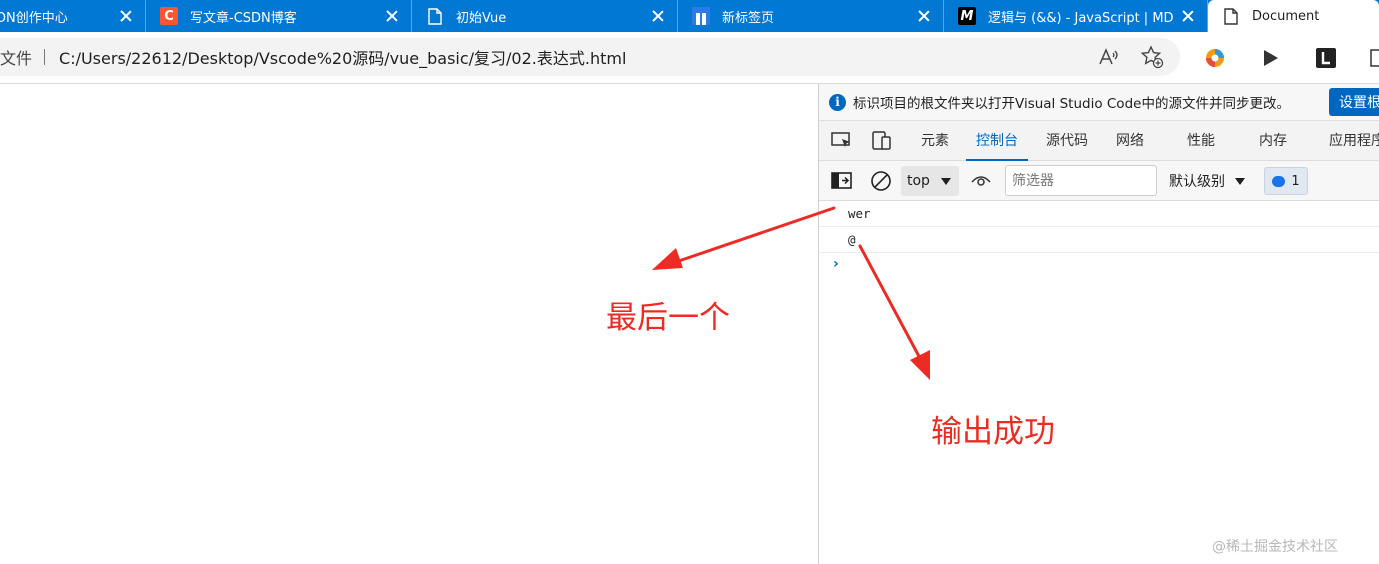  I want to click on log-level-dropdown: 默认级别, so click(1207, 181).